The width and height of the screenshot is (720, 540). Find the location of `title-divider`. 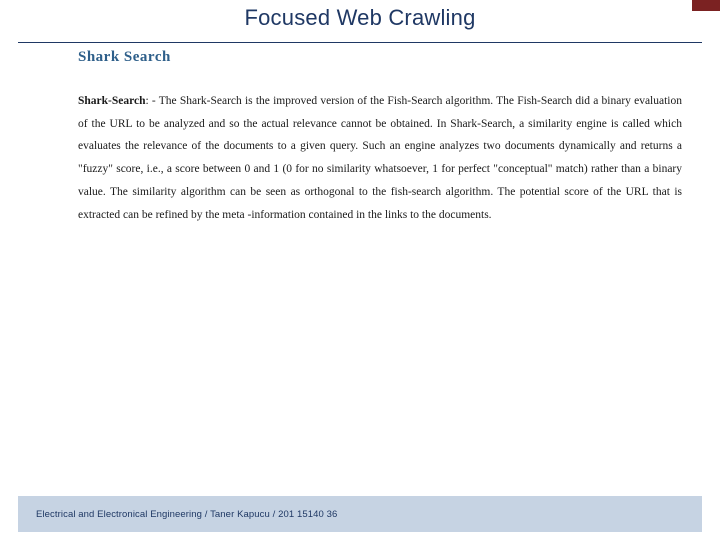

title-divider is located at coordinates (360, 42).